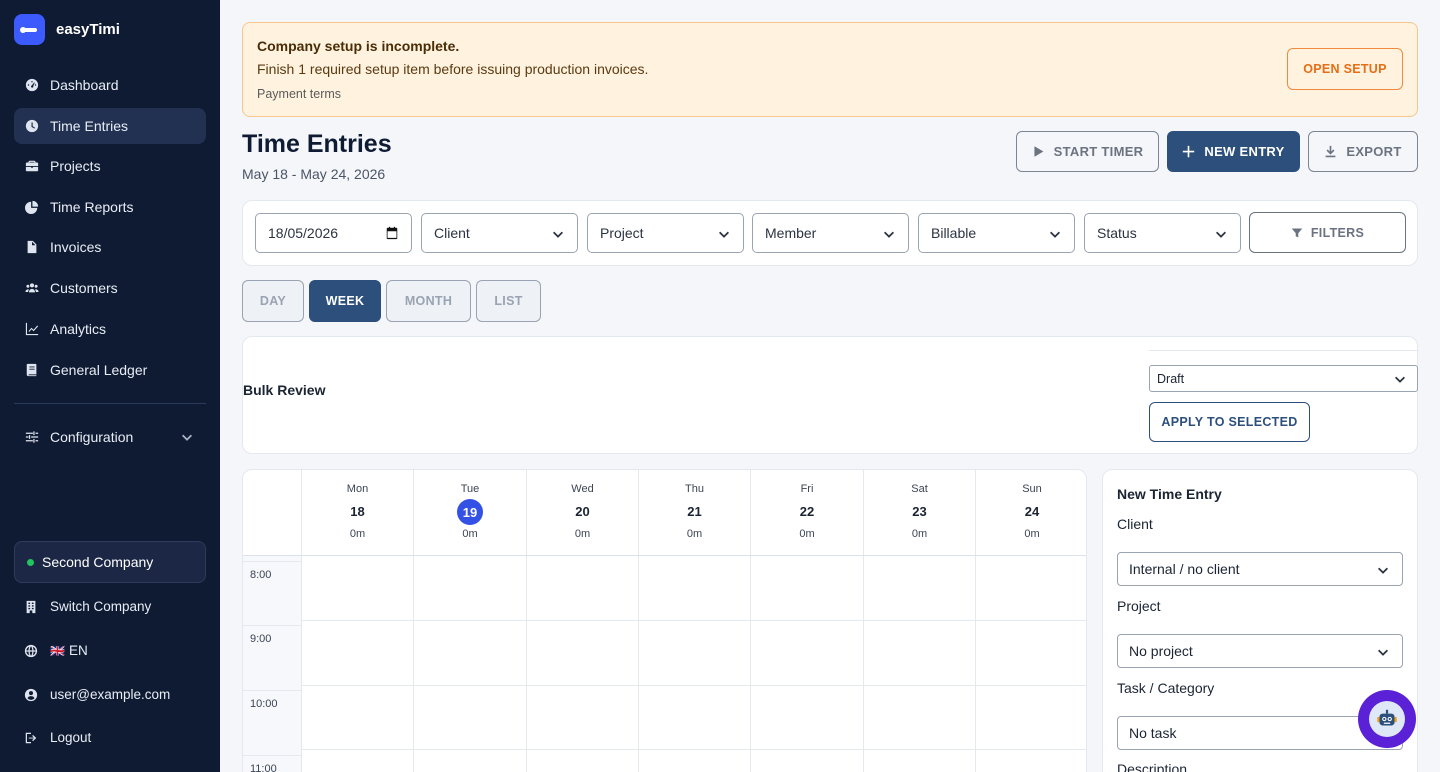 The image size is (1440, 772). What do you see at coordinates (428, 301) in the screenshot?
I see `tab-month: MONTH` at bounding box center [428, 301].